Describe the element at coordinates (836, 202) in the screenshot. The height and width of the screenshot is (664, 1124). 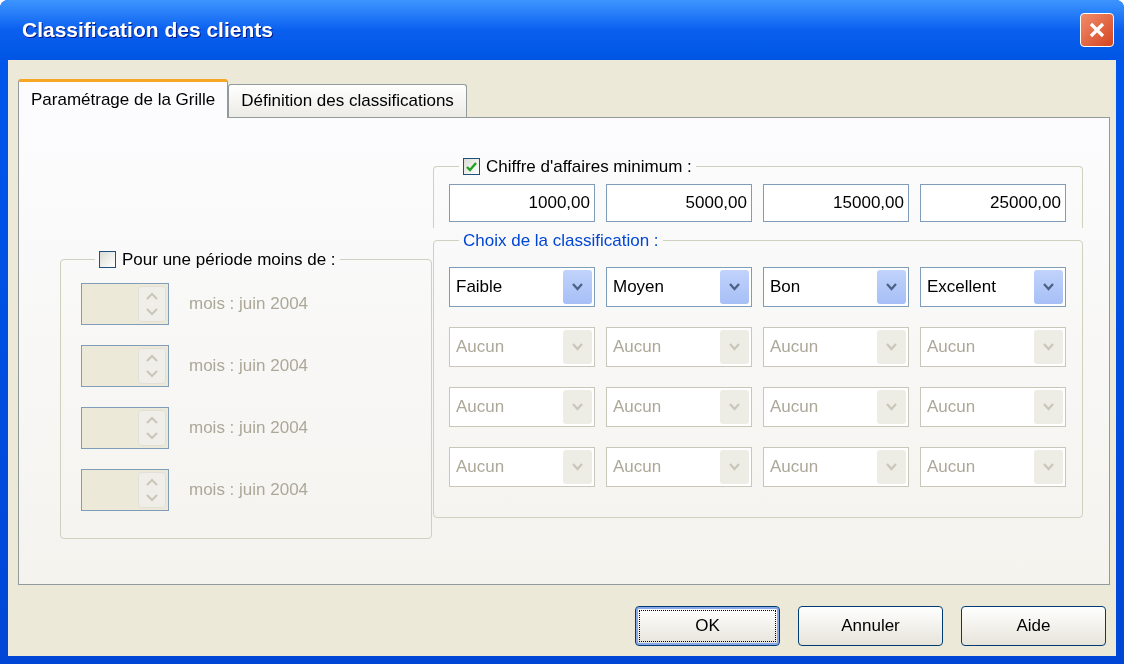
I see `amount-field: 15000,00` at that location.